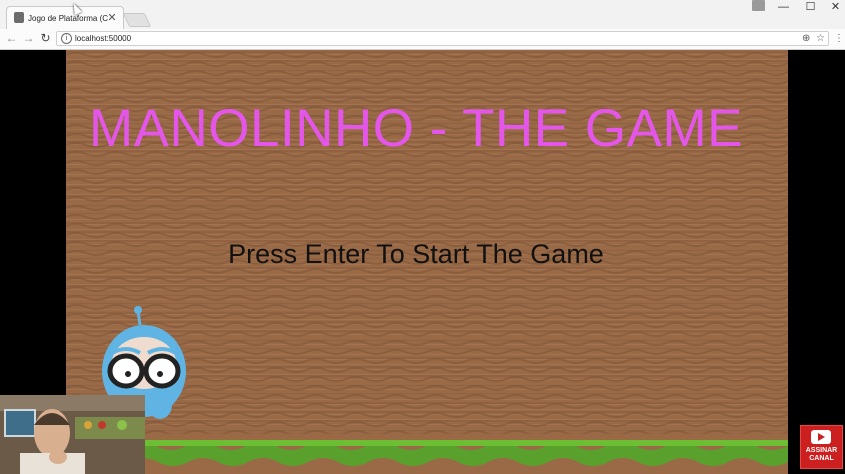  Describe the element at coordinates (66, 38) in the screenshot. I see `site-info-icon: i` at that location.